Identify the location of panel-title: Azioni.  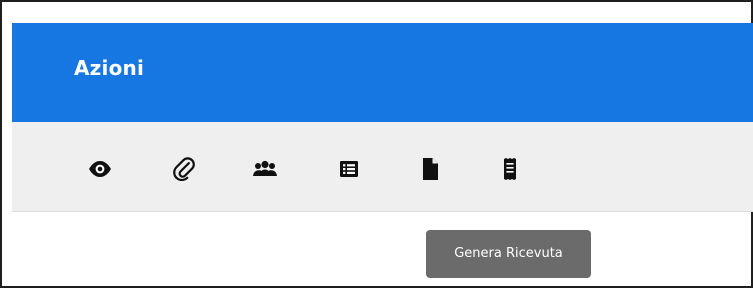
(109, 68).